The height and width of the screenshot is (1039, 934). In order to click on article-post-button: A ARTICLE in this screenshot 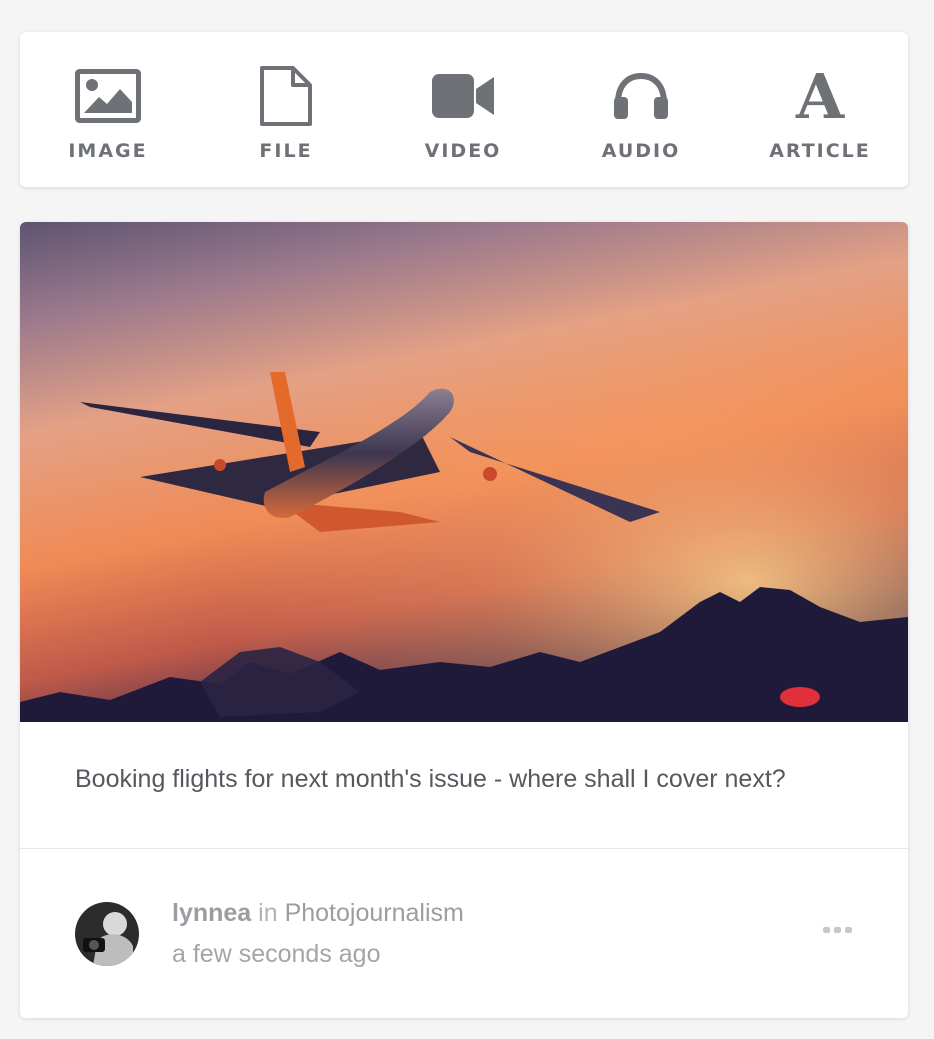, I will do `click(820, 109)`.